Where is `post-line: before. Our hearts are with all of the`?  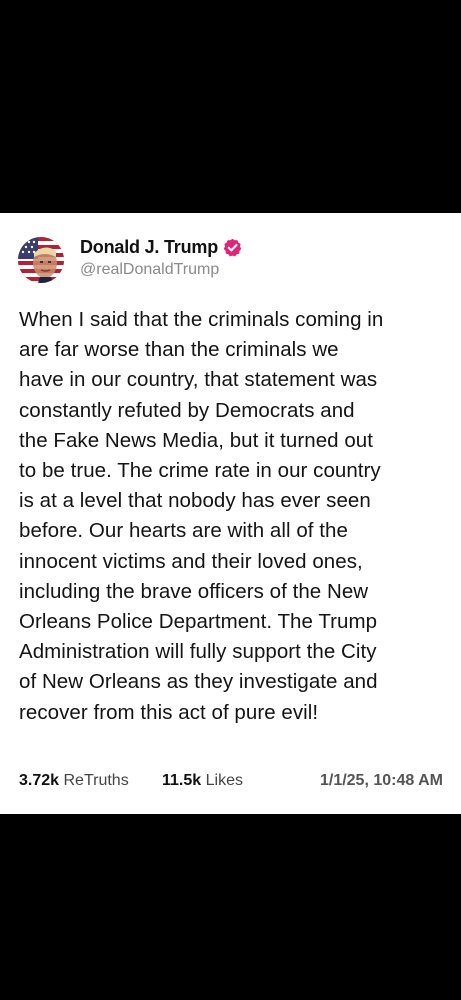
post-line: before. Our hearts are with all of the is located at coordinates (183, 531).